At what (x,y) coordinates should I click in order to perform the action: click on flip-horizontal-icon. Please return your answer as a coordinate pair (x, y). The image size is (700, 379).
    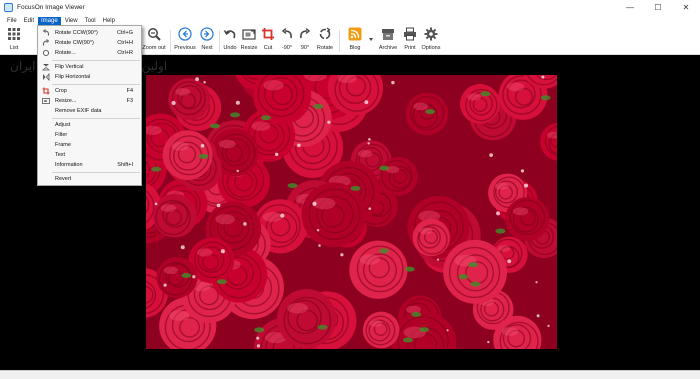
    Looking at the image, I should click on (46, 77).